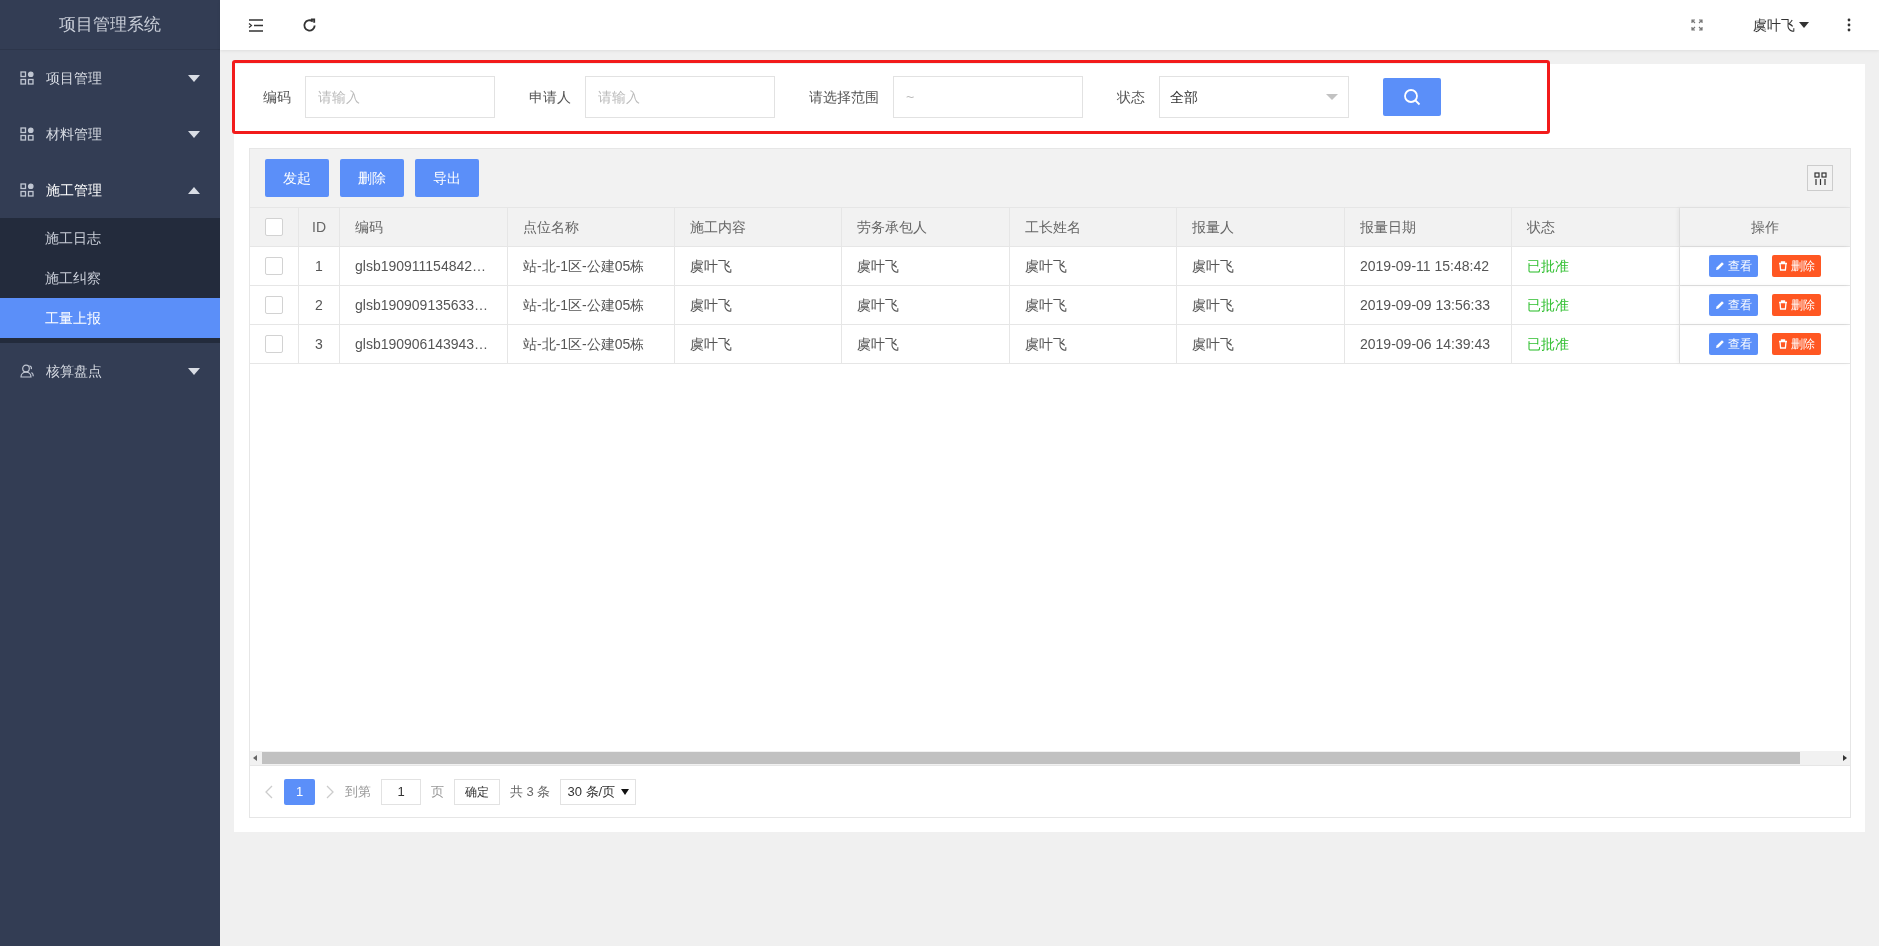 This screenshot has height=946, width=1879. Describe the element at coordinates (598, 791) in the screenshot. I see `page-size-select: 30 条/页` at that location.